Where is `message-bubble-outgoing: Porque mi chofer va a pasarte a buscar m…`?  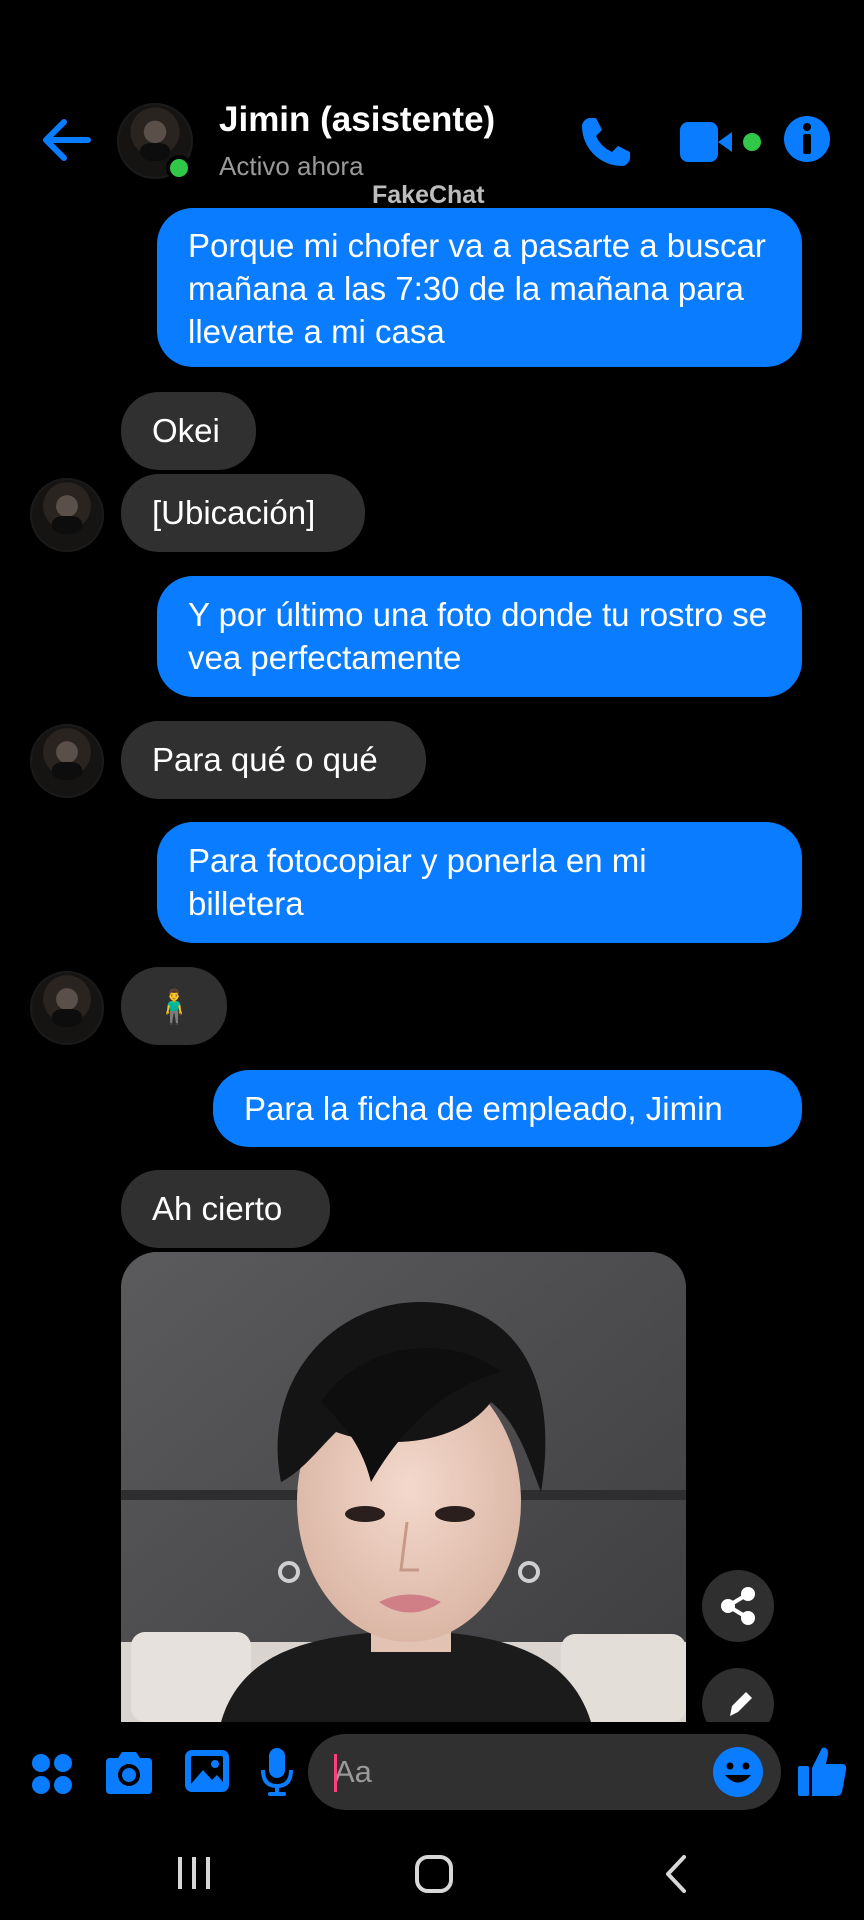 message-bubble-outgoing: Porque mi chofer va a pasarte a buscar m… is located at coordinates (479, 287).